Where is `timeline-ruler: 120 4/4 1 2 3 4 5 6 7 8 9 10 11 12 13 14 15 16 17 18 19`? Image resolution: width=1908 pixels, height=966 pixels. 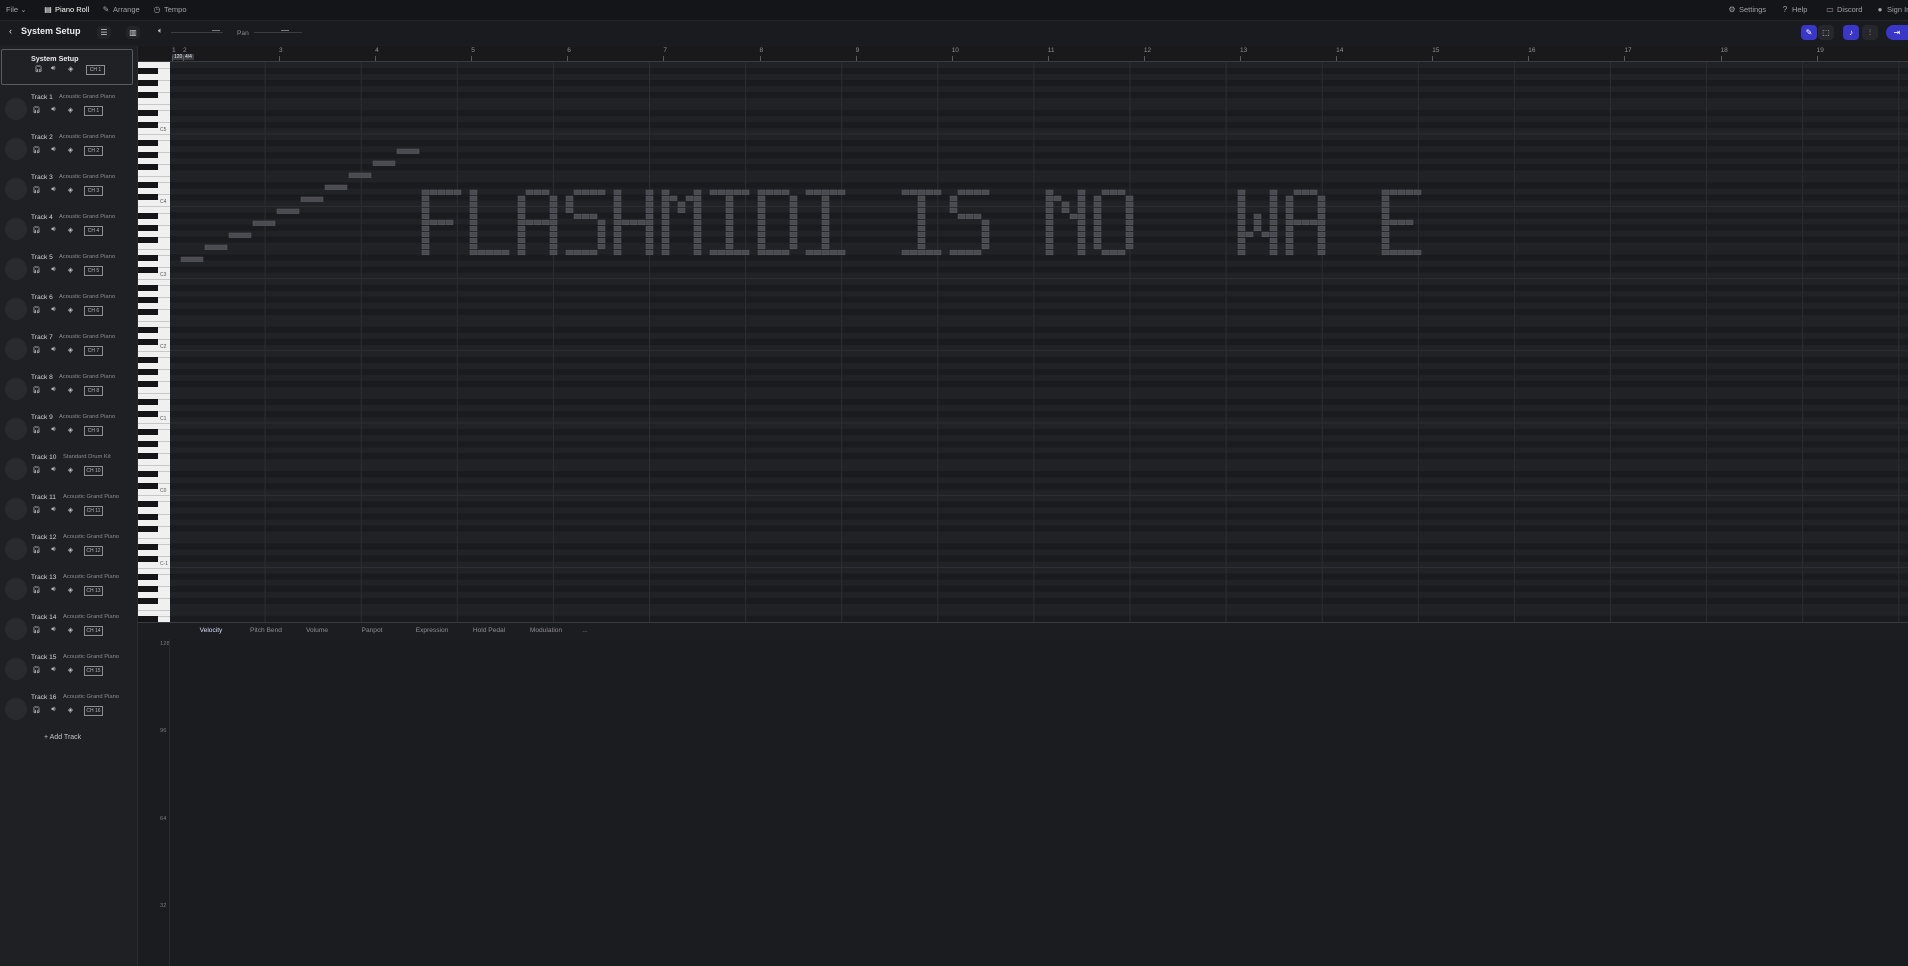 timeline-ruler: 120 4/4 1 2 3 4 5 6 7 8 9 10 11 12 13 14 15 16 17 18 19 is located at coordinates (1023, 54).